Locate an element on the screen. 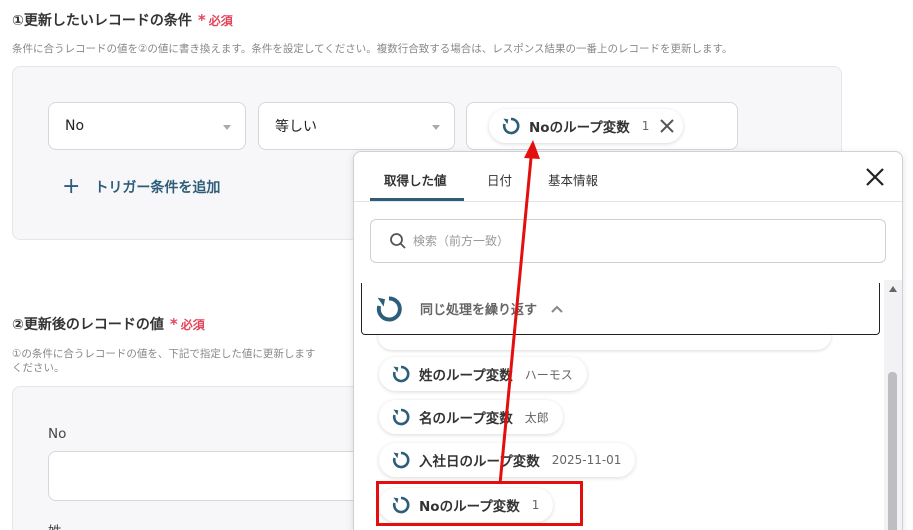 This screenshot has width=913, height=530. operator-select-value: 等しい is located at coordinates (296, 127).